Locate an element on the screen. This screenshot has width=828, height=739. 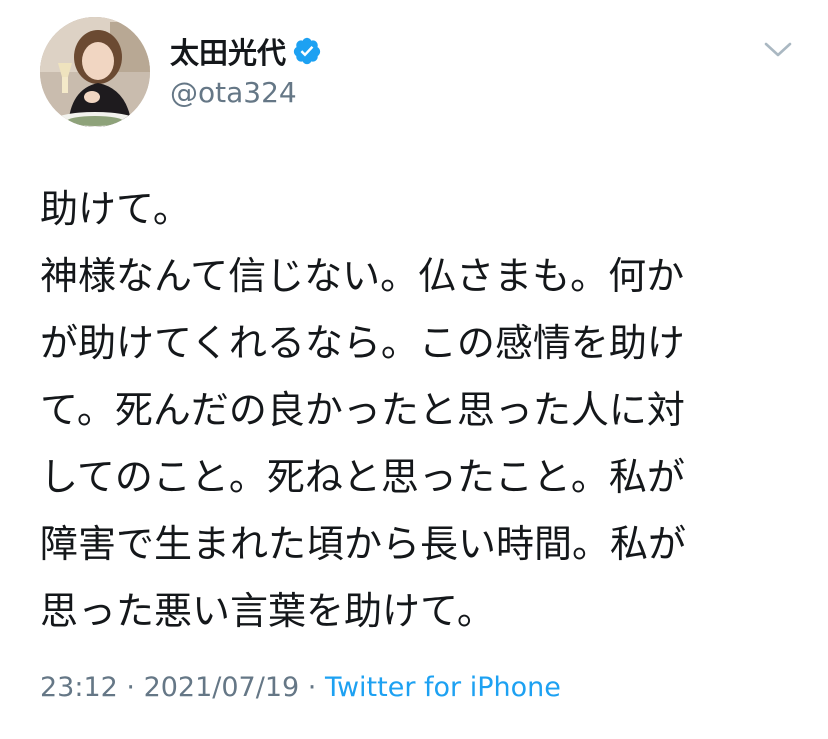
tweet-text-line: が助けてくれるなら。この感情を助け is located at coordinates (362, 343).